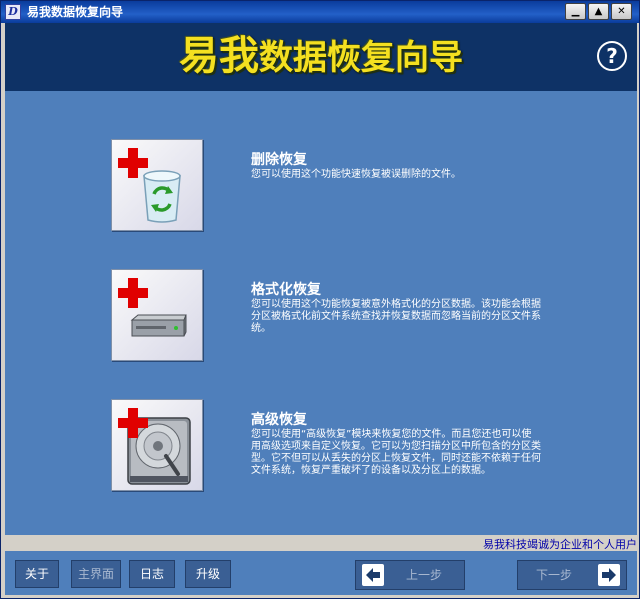 This screenshot has height=599, width=640. I want to click on status-text: 易我科技竭诚为企业和个人用户, so click(560, 544).